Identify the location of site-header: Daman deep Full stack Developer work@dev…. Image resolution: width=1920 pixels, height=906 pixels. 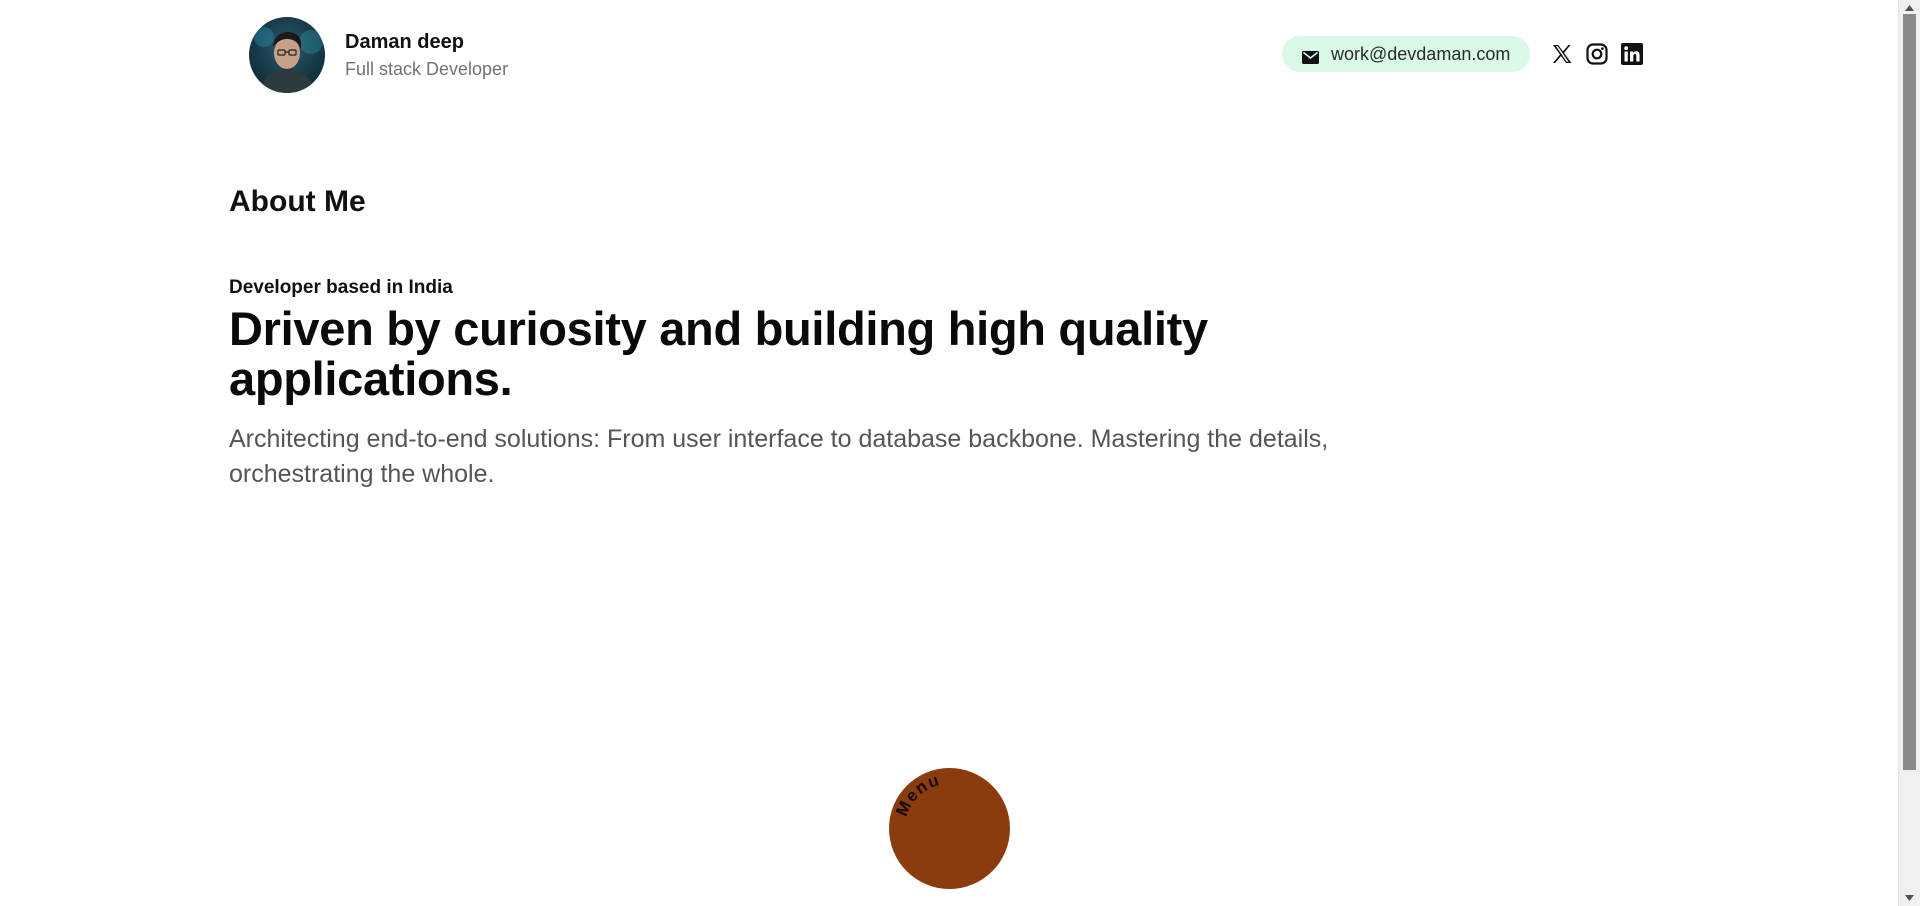
(949, 55).